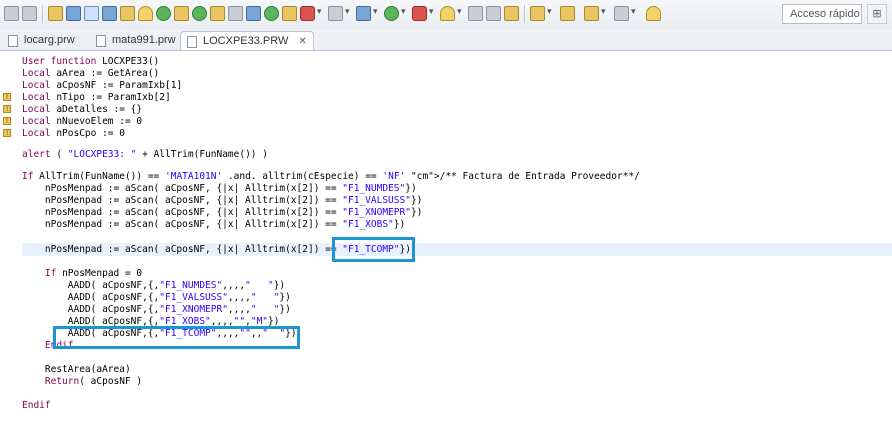 The height and width of the screenshot is (428, 892). What do you see at coordinates (73, 134) in the screenshot?
I see `code-line: Local nPosCpo := 0` at bounding box center [73, 134].